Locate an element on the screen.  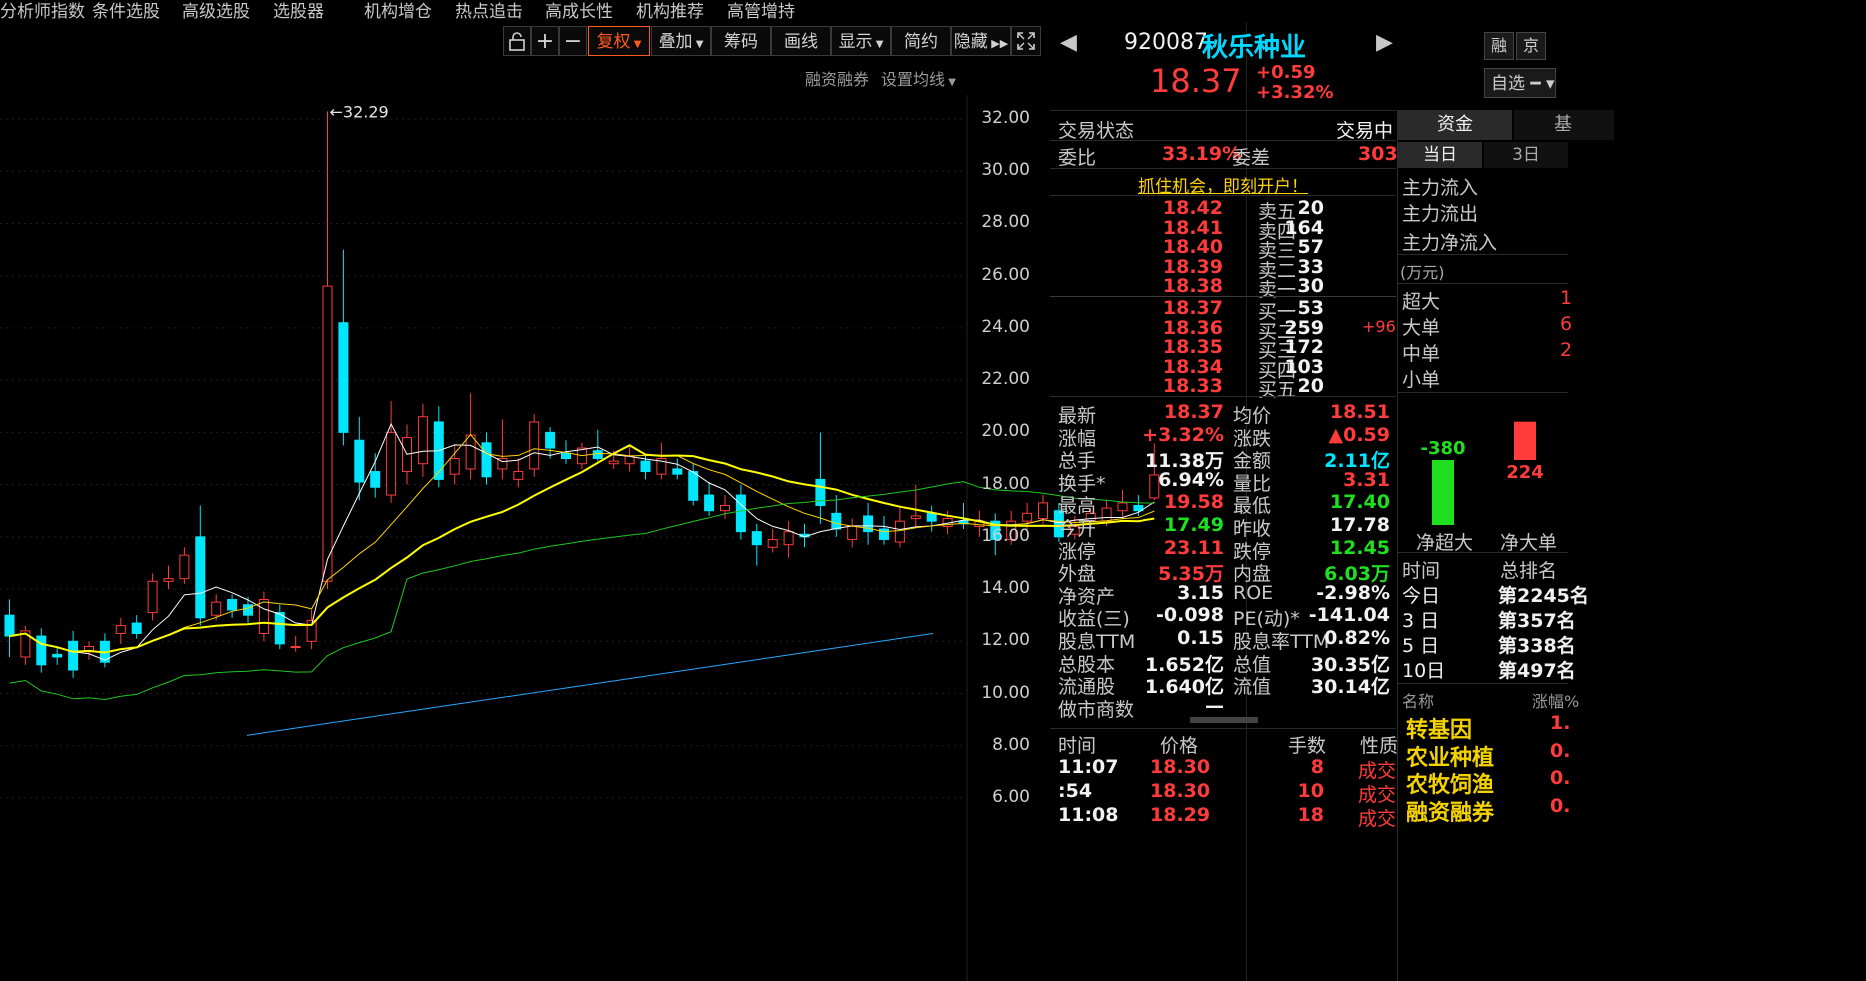
rank-value: 第357名 is located at coordinates (1537, 621).